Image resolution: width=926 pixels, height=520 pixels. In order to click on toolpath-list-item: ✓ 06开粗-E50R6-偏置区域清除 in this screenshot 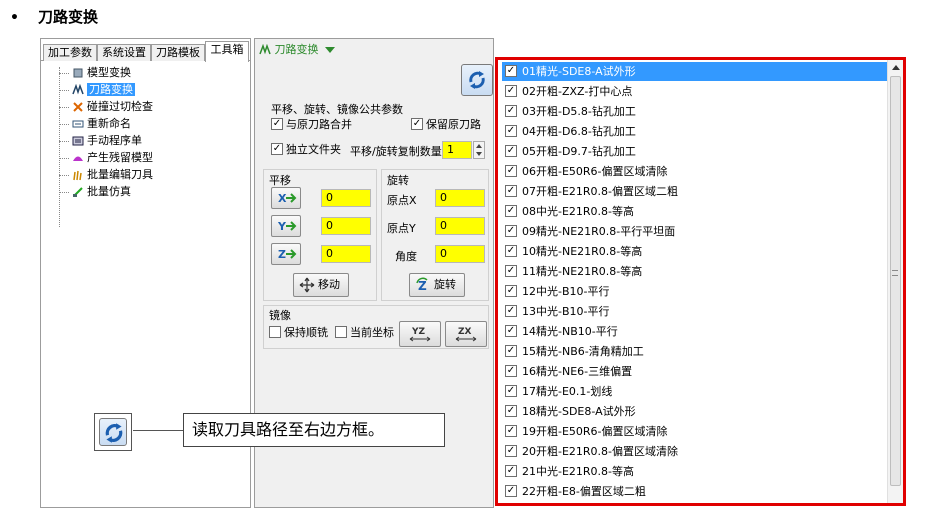, I will do `click(696, 171)`.